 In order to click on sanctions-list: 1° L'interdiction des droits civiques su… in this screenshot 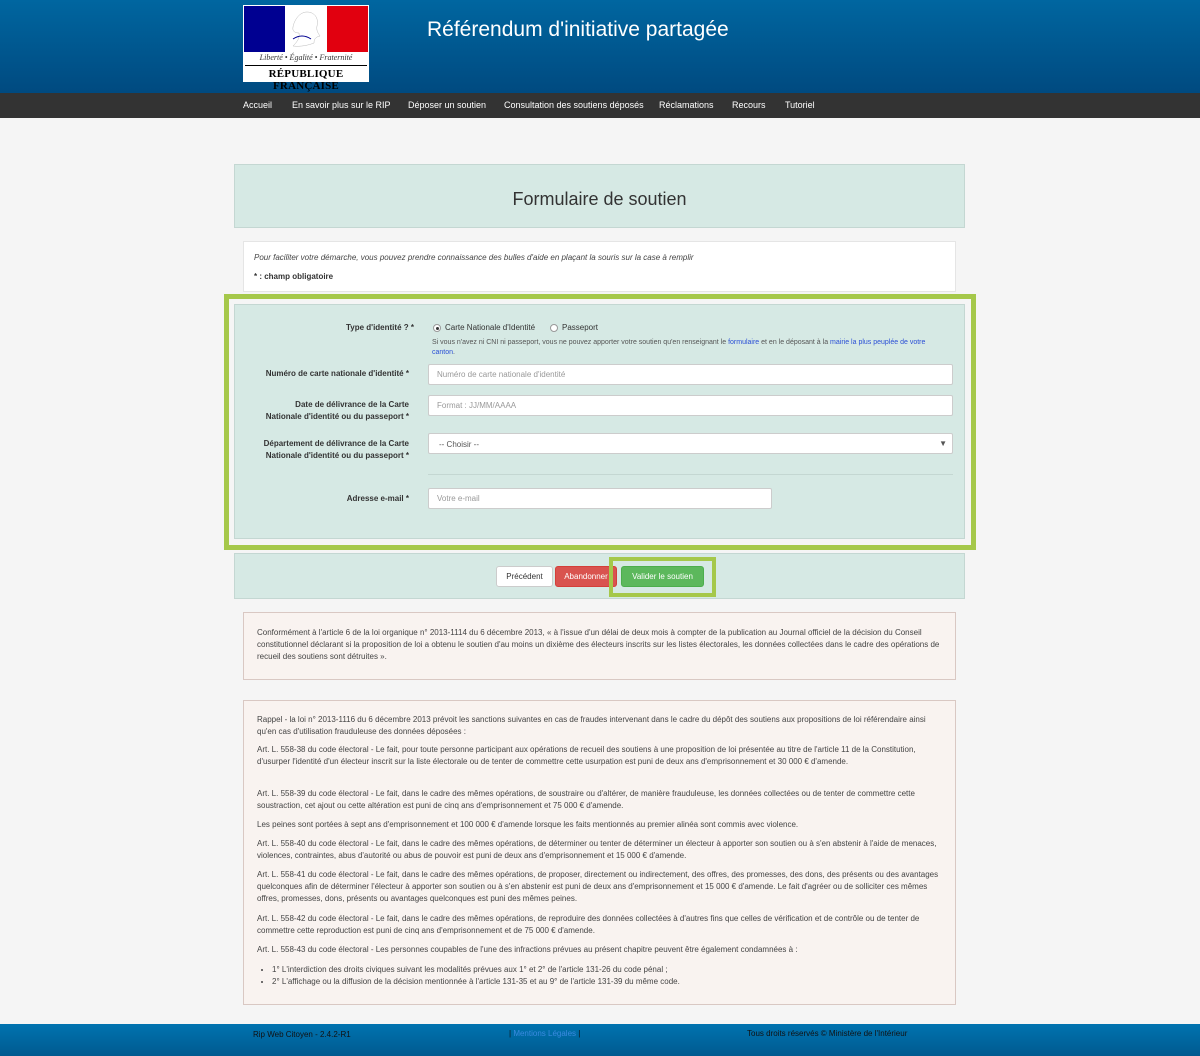, I will do `click(607, 976)`.